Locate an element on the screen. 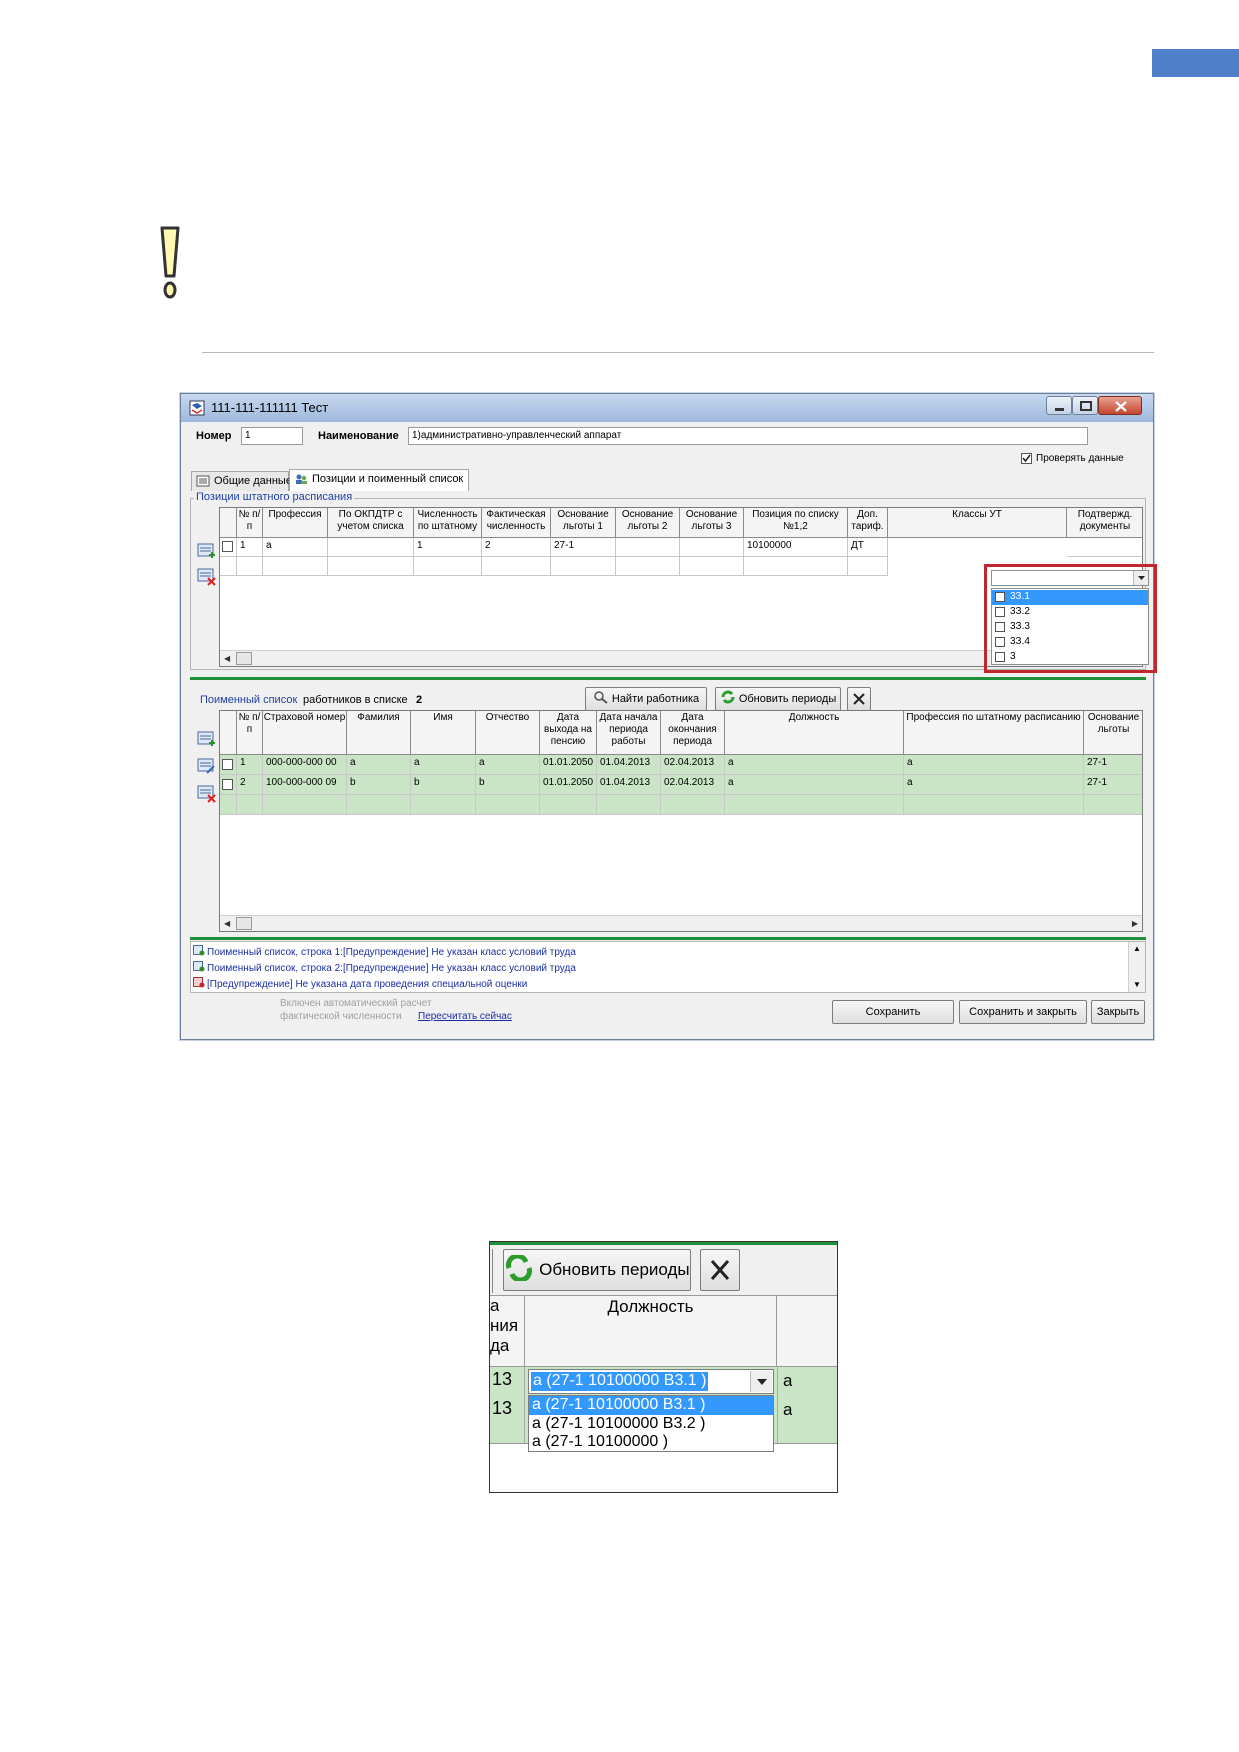  column-header: Имя is located at coordinates (443, 733).